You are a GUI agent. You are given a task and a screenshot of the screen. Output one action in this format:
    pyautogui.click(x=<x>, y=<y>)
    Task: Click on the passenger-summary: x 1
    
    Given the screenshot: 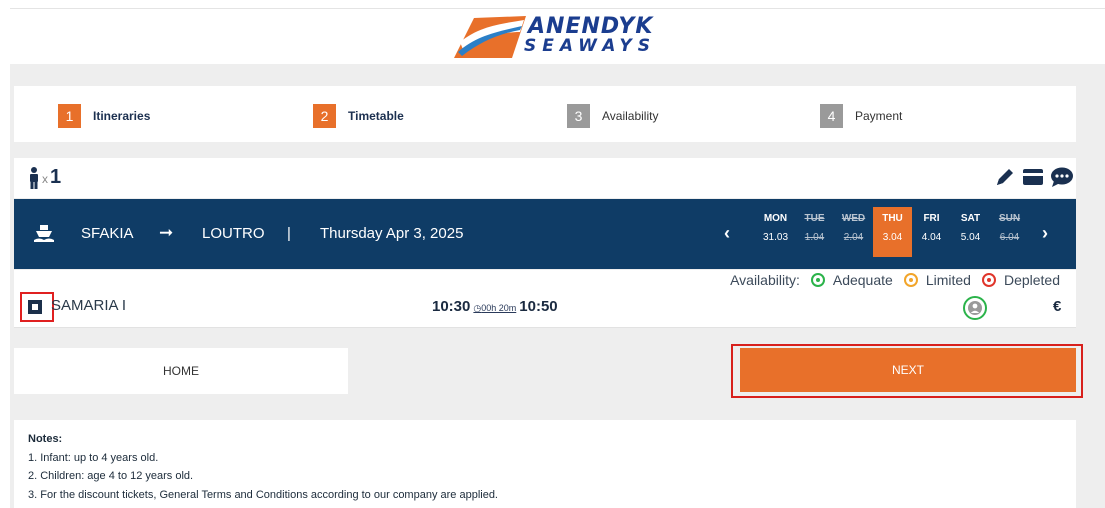 What is the action you would take?
    pyautogui.click(x=44, y=177)
    